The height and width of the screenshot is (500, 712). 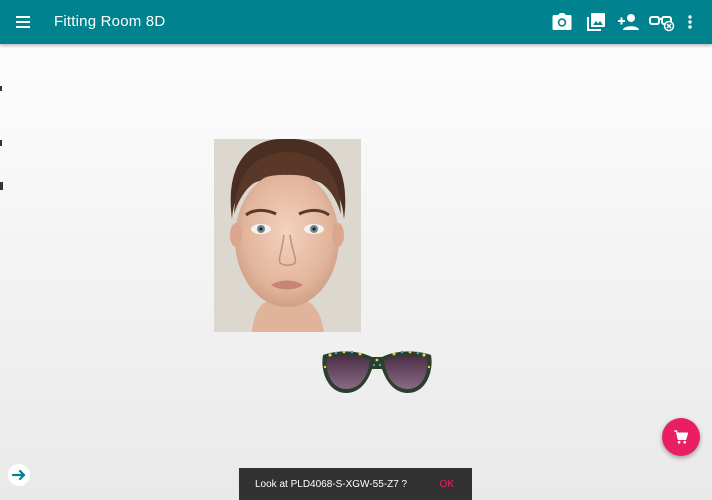 What do you see at coordinates (356, 22) in the screenshot?
I see `app-bar: Fitting Room 8D` at bounding box center [356, 22].